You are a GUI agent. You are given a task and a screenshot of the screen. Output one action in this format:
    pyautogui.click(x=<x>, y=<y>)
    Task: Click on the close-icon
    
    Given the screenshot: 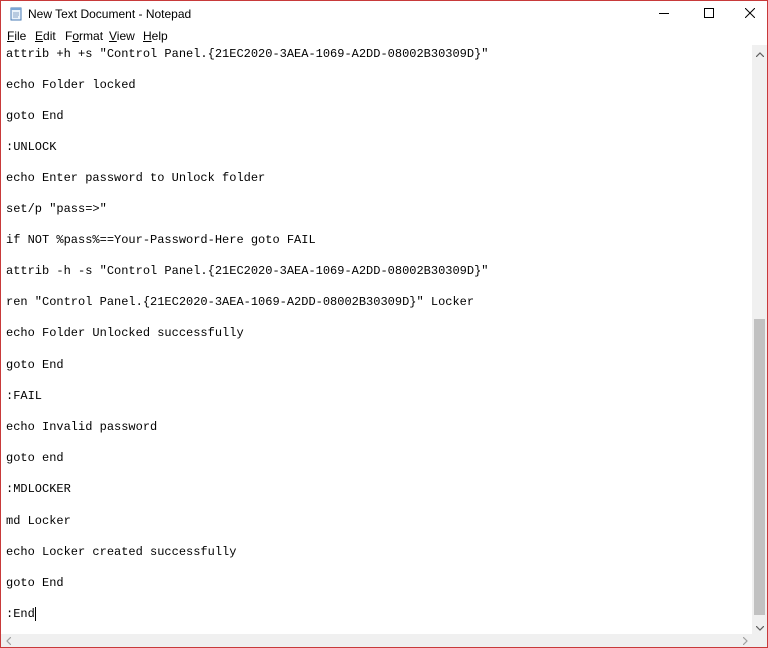 What is the action you would take?
    pyautogui.click(x=749, y=14)
    